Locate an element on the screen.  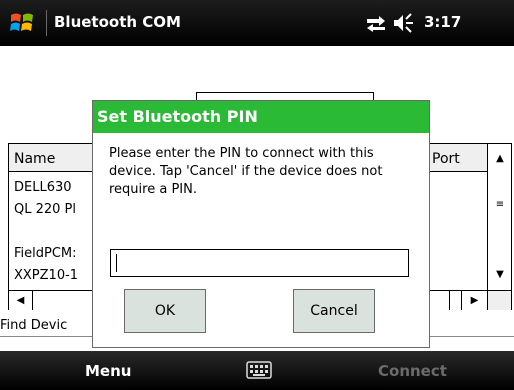
scrollbar-corner is located at coordinates (499, 300).